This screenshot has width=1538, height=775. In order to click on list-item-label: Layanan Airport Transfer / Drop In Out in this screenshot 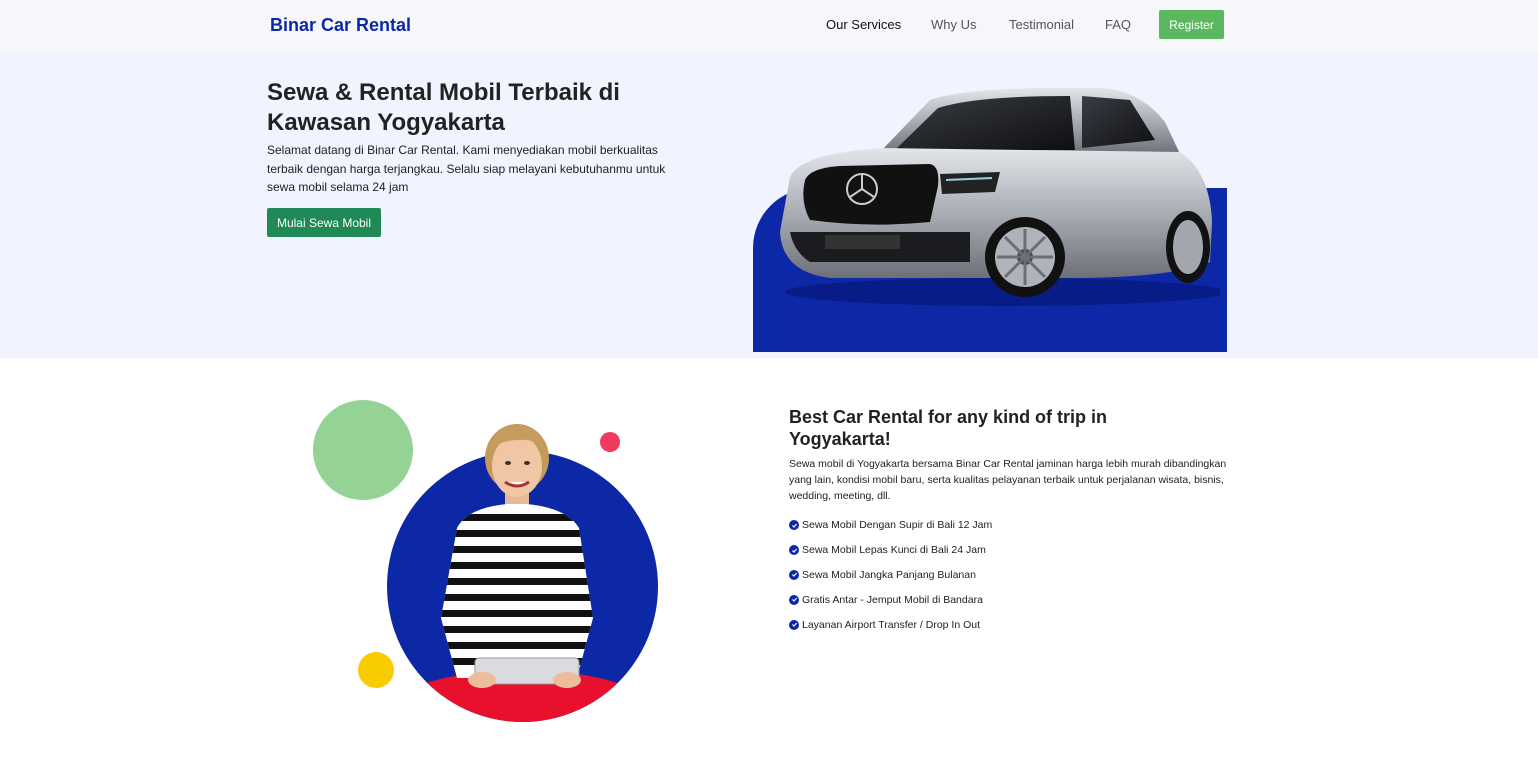, I will do `click(891, 624)`.